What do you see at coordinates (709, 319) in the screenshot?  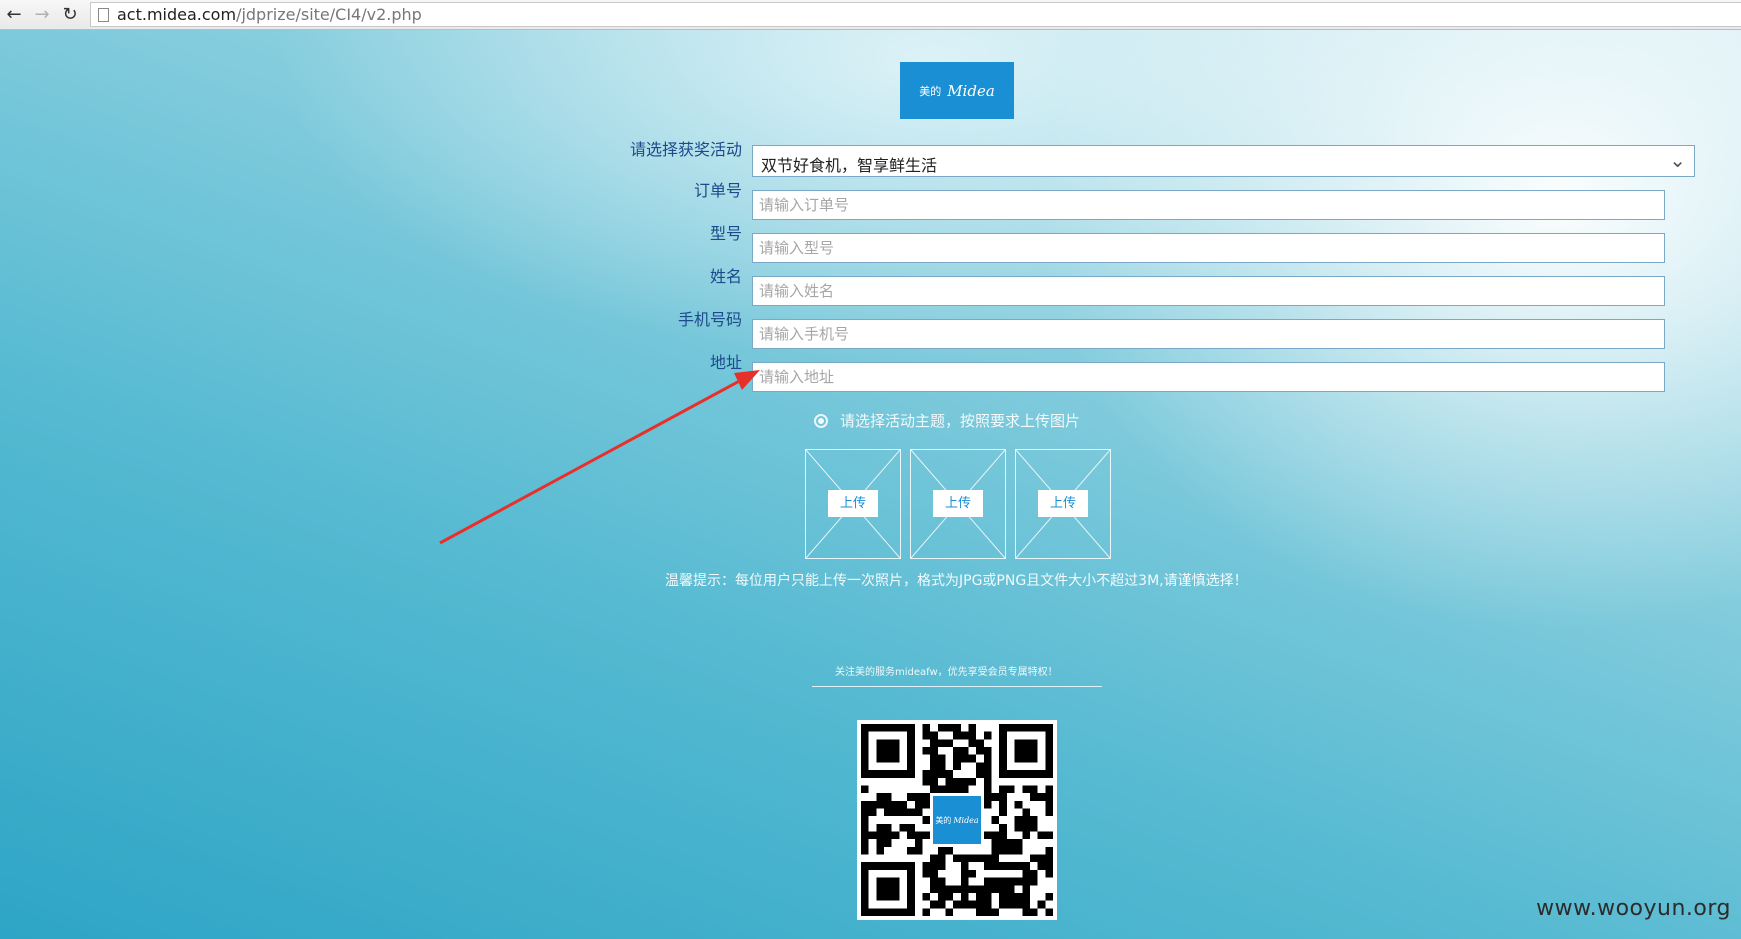 I see `phone-label: 手机号码` at bounding box center [709, 319].